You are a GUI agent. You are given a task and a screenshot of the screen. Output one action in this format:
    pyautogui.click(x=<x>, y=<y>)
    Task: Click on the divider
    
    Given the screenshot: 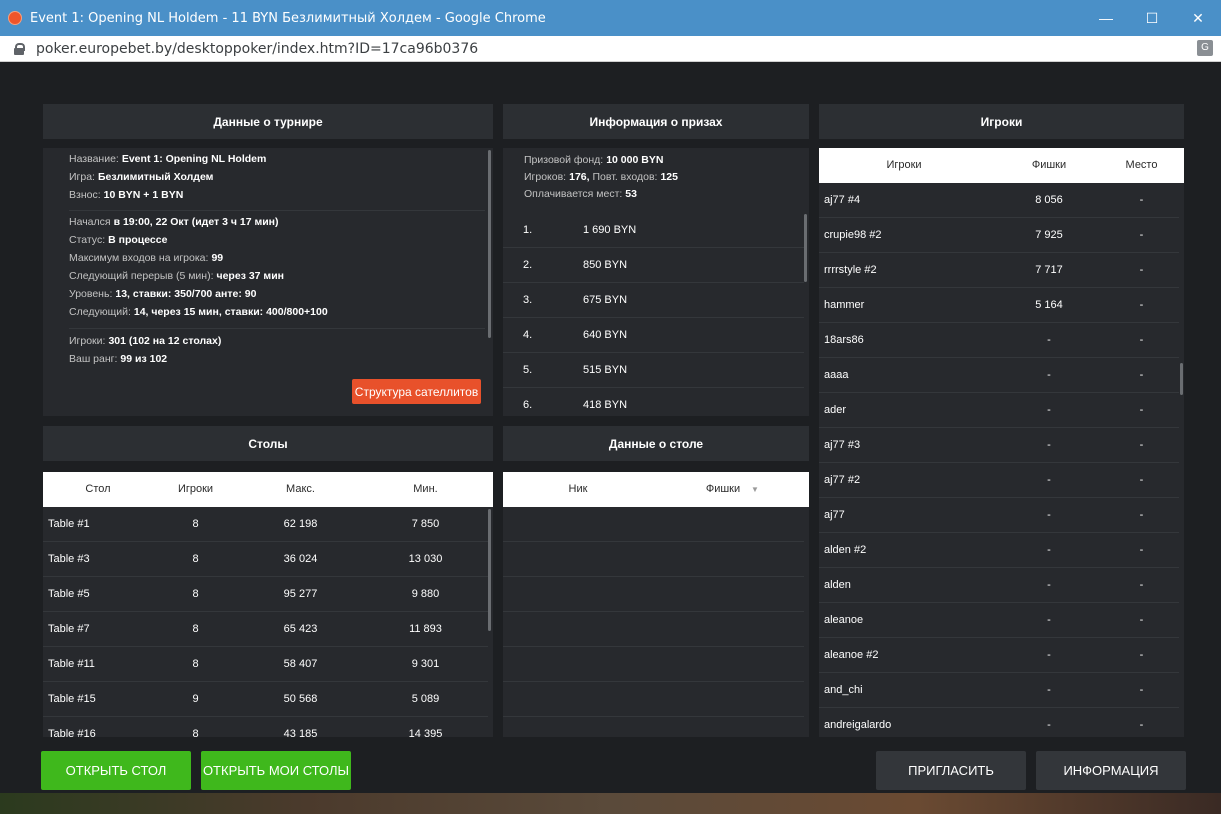 What is the action you would take?
    pyautogui.click(x=277, y=210)
    